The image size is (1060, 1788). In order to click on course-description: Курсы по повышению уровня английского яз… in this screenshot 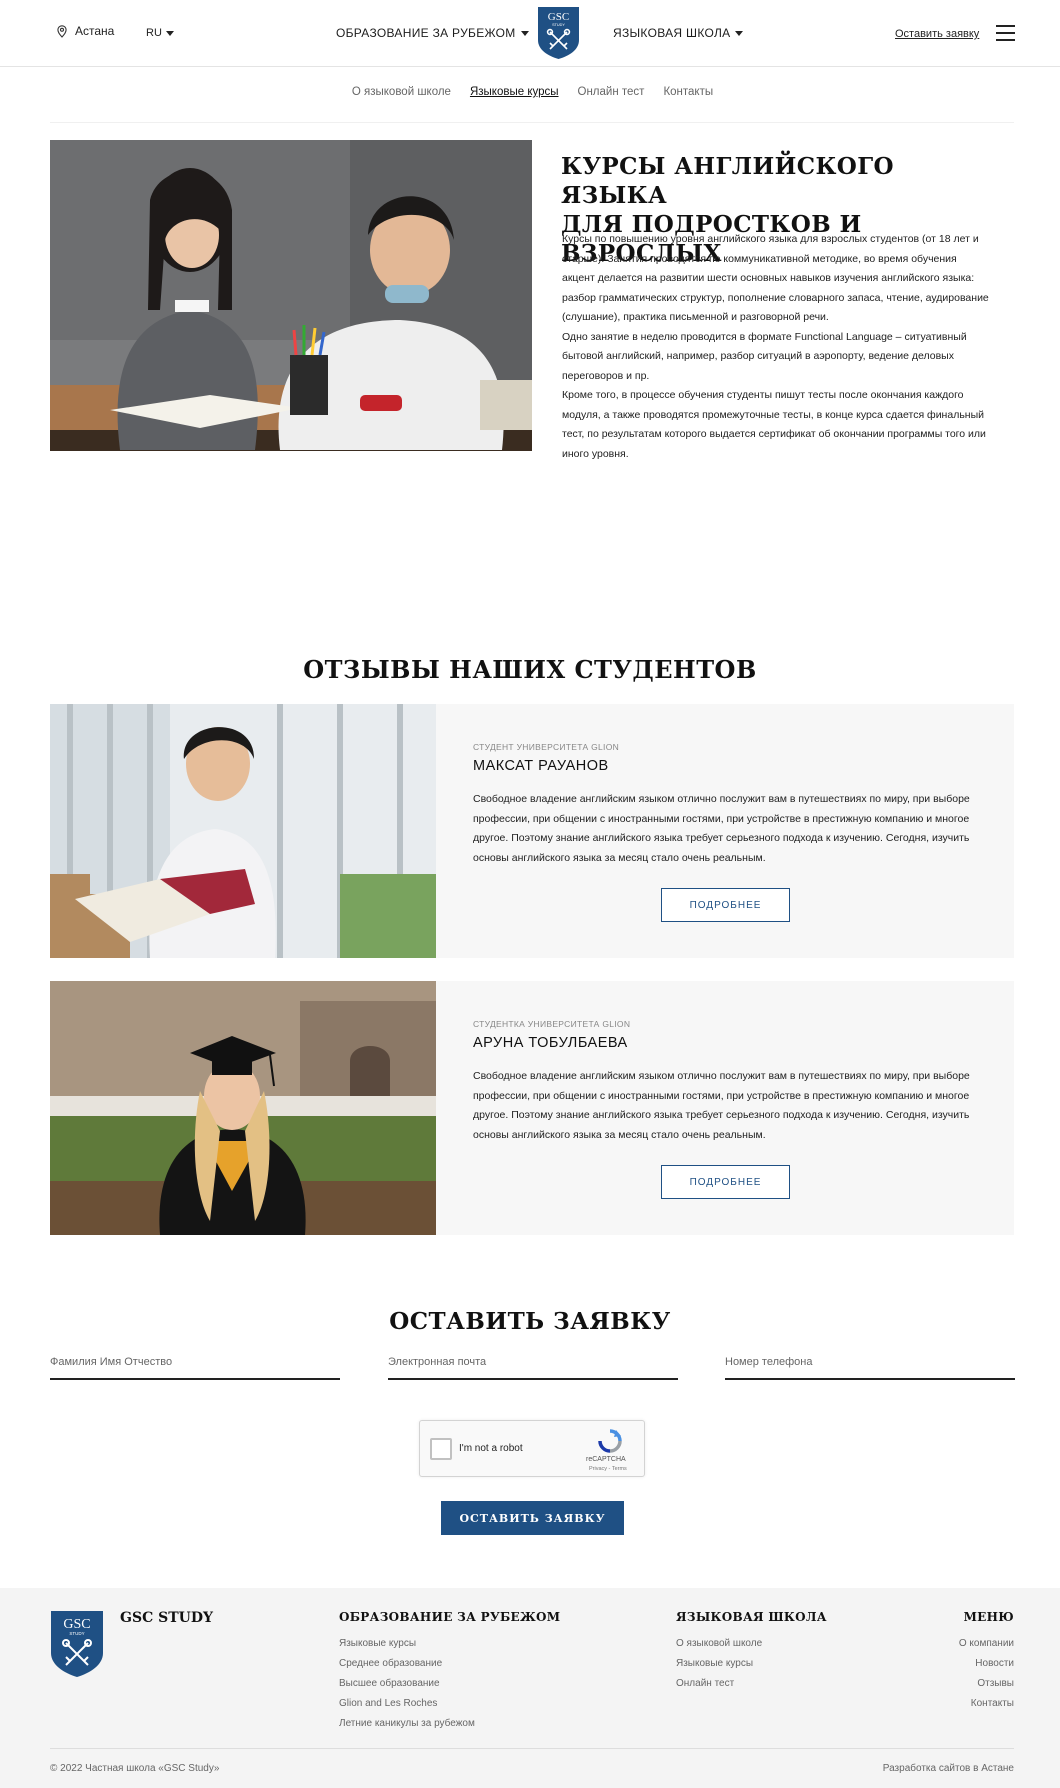, I will do `click(777, 347)`.